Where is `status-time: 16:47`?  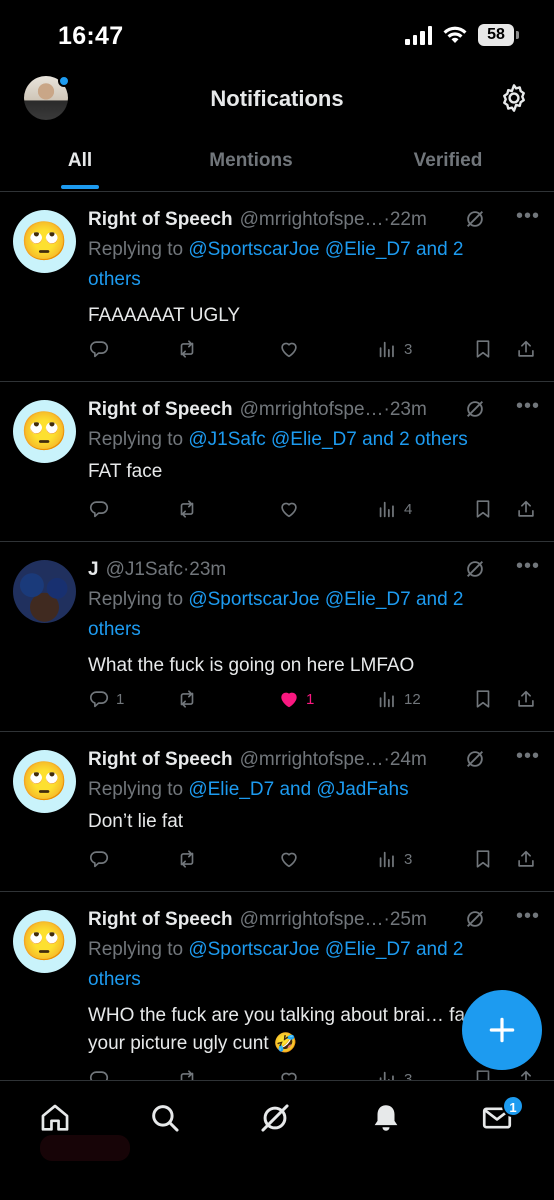 status-time: 16:47 is located at coordinates (91, 36).